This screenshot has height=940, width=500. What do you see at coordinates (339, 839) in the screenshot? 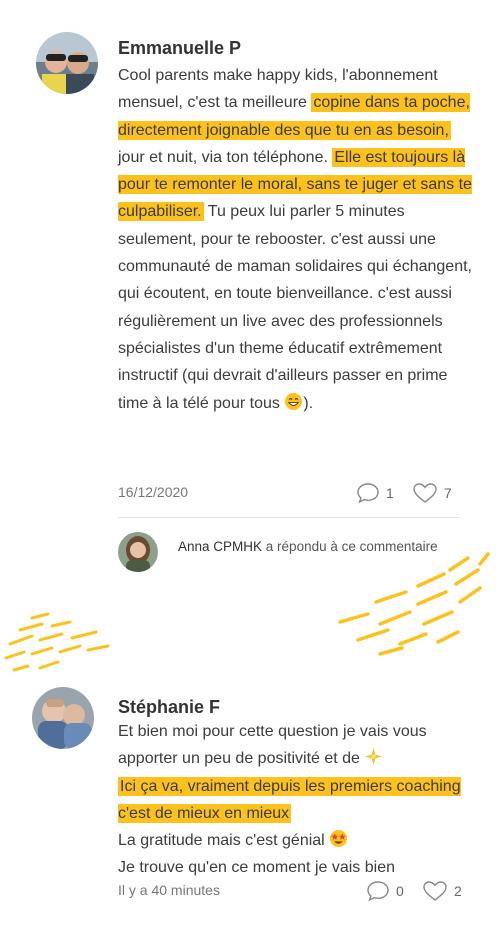
I see `star-struck-emoji-icon` at bounding box center [339, 839].